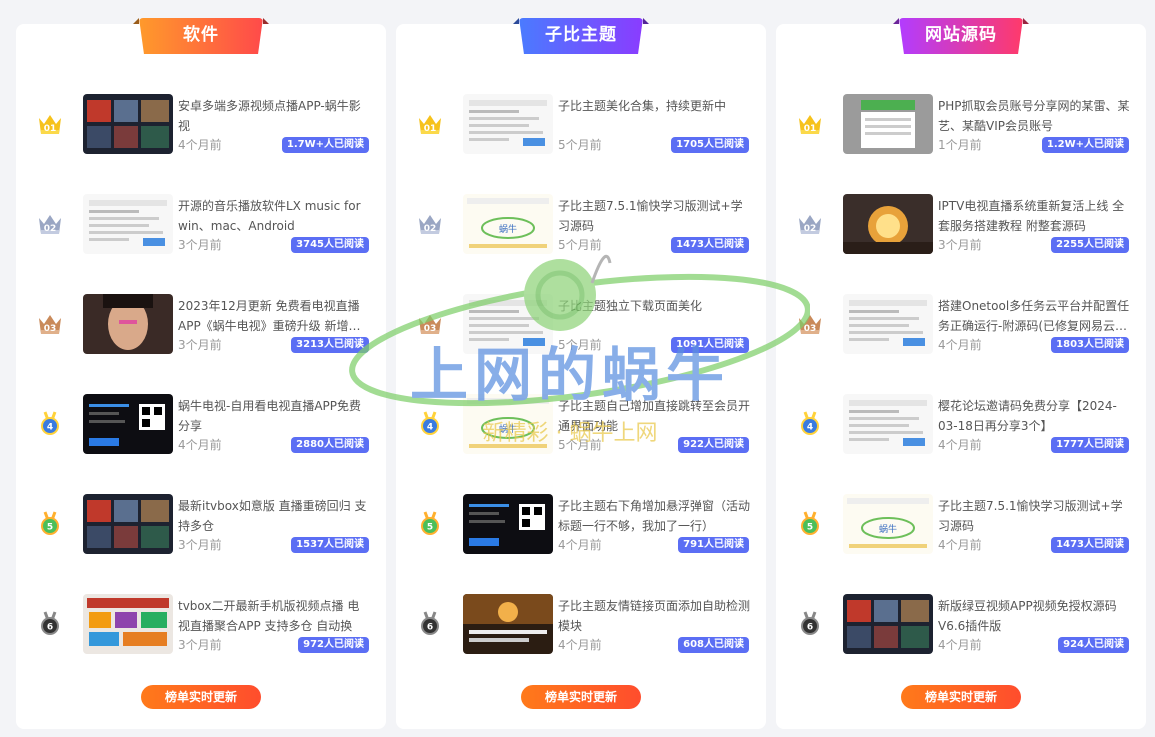 The height and width of the screenshot is (737, 1155). What do you see at coordinates (581, 325) in the screenshot?
I see `ranking-item: 03 子比主题独立下载页面美化 5个月前 1091人已阅读` at bounding box center [581, 325].